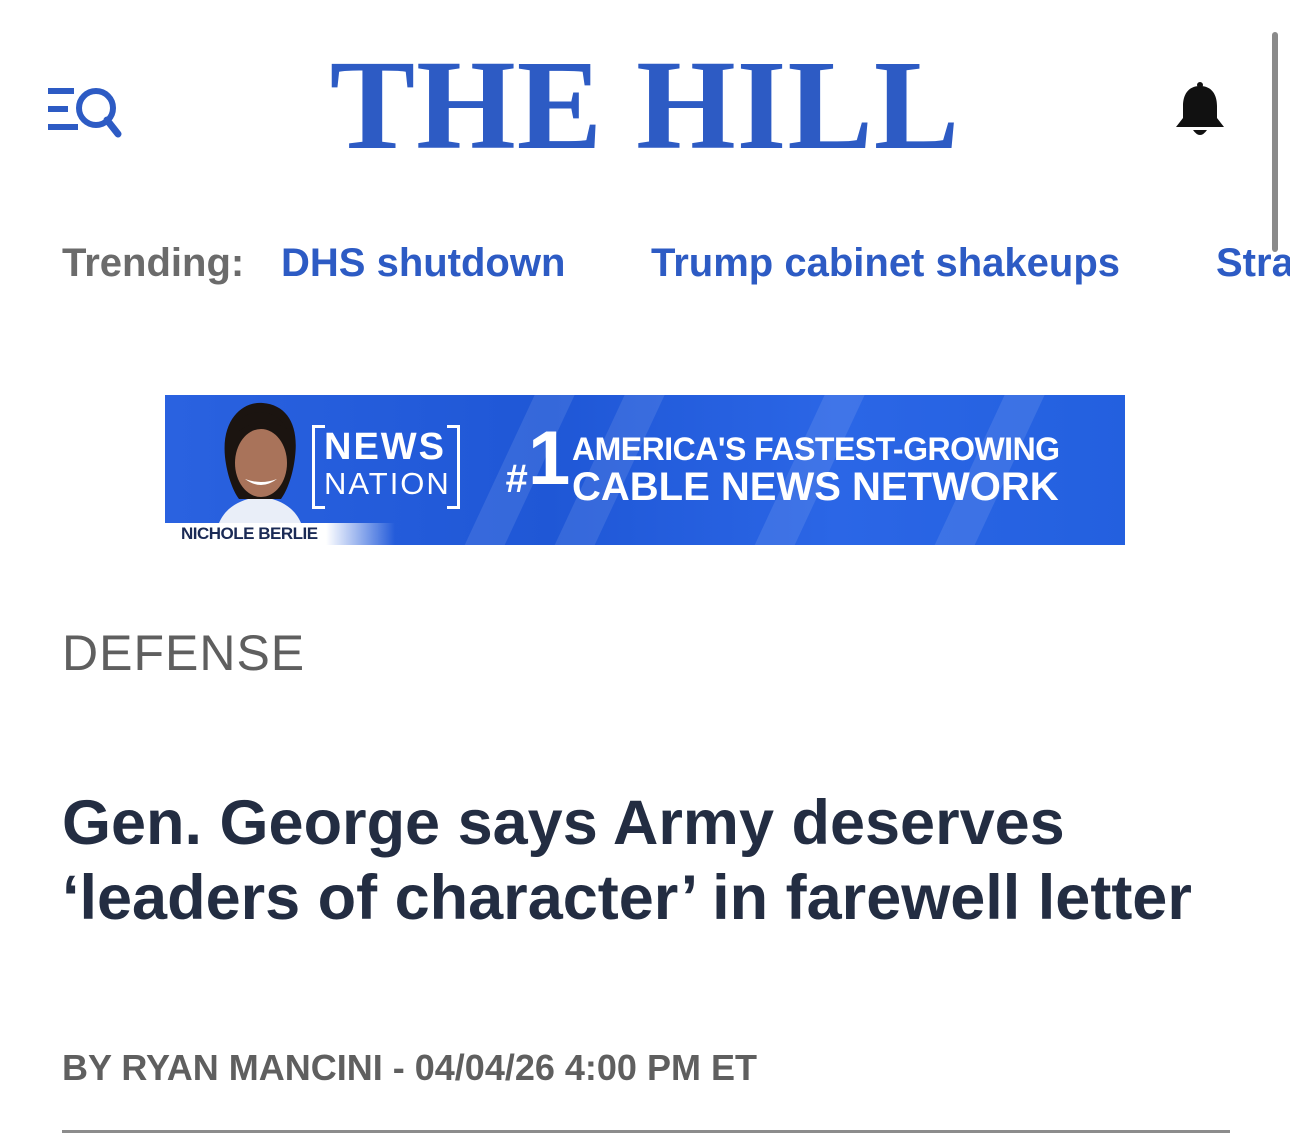 The image size is (1290, 1134). I want to click on article-byline: BY RYAN MANCINI - 04/04/26 4:00 PM ET, so click(409, 1068).